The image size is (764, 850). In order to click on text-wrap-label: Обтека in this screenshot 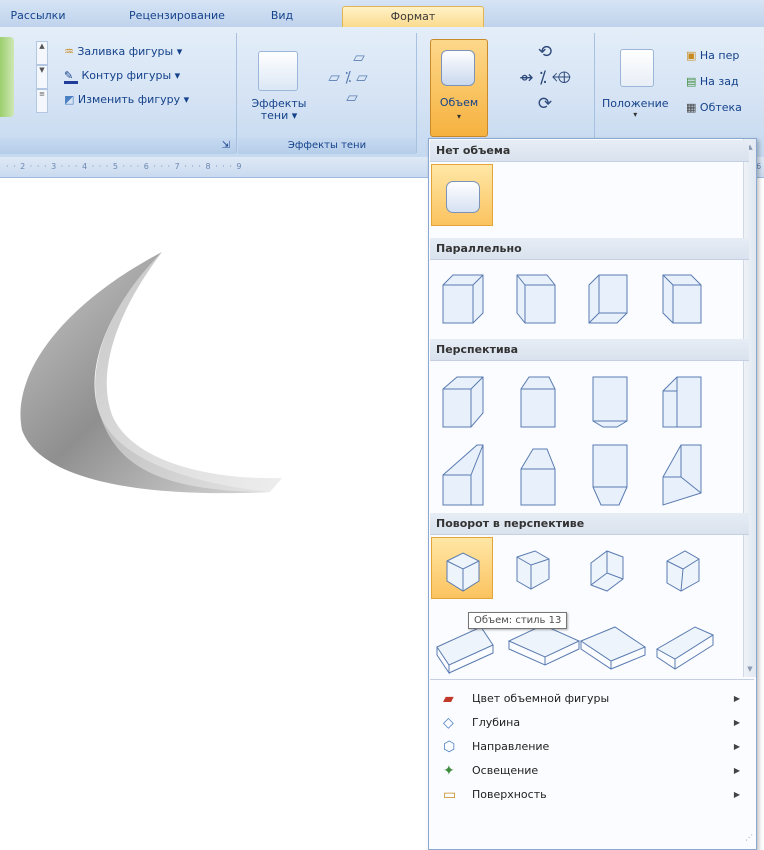, I will do `click(720, 107)`.